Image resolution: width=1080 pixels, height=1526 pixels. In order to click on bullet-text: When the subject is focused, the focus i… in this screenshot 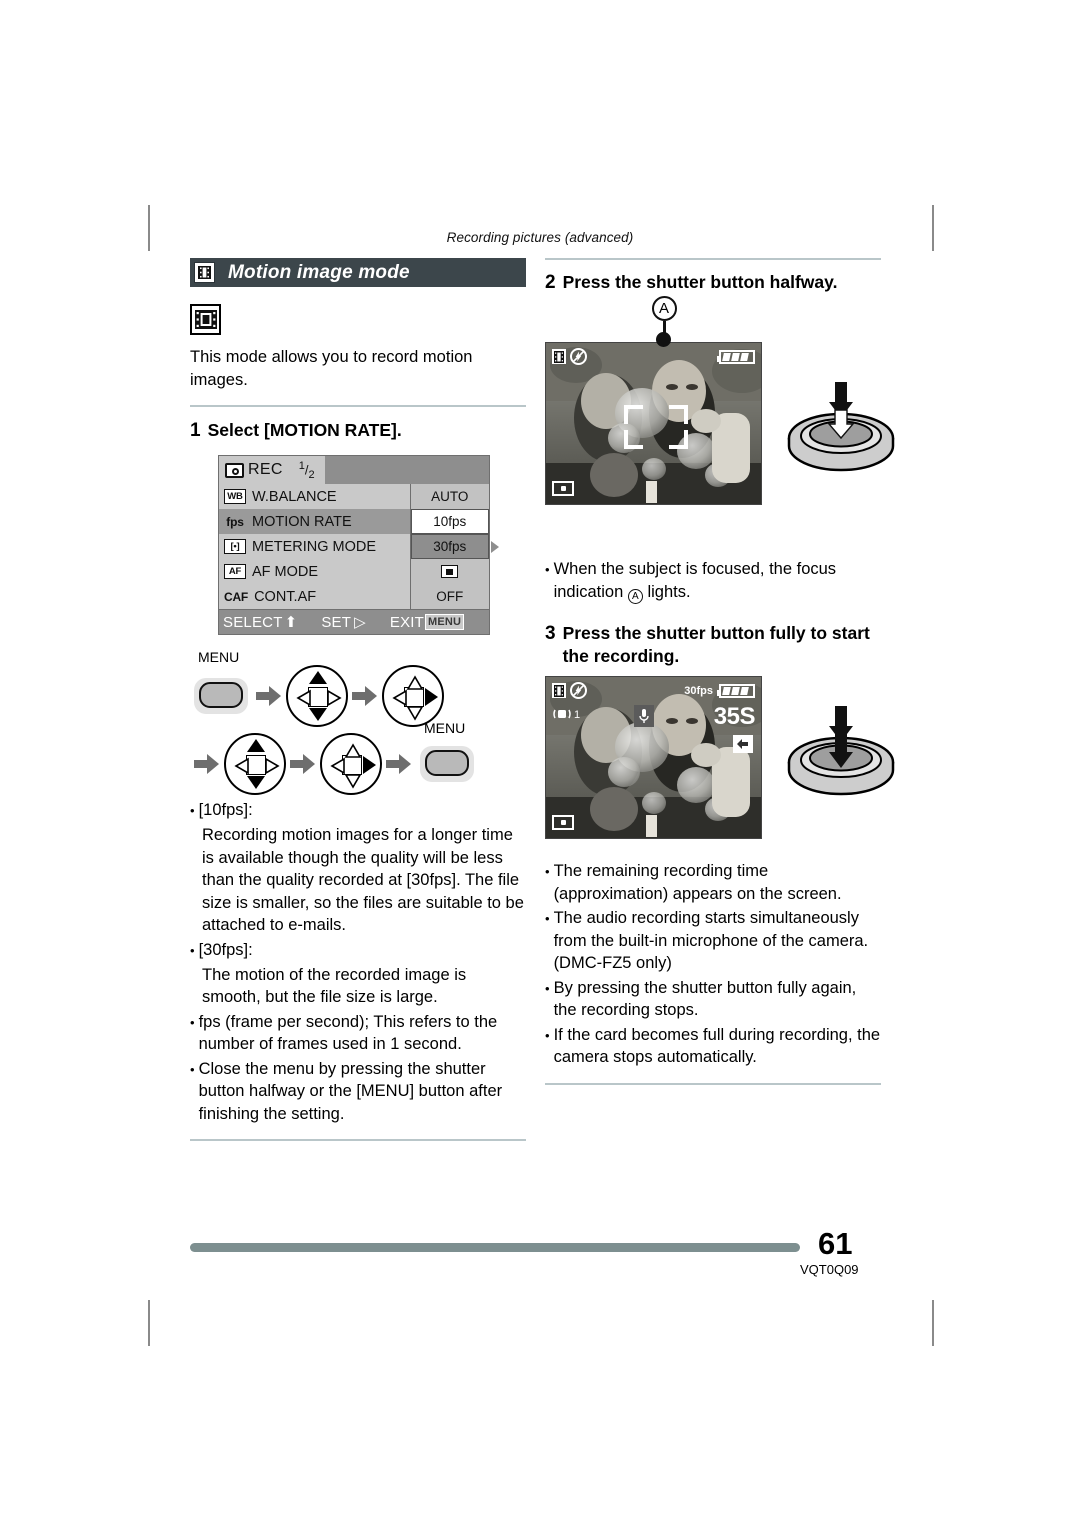, I will do `click(717, 581)`.